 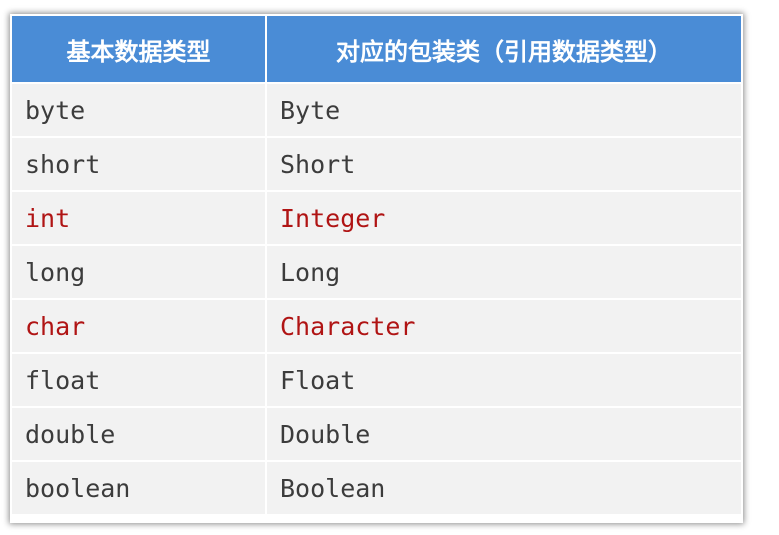 I want to click on header-primitive-type: 基本数据类型, so click(x=138, y=49).